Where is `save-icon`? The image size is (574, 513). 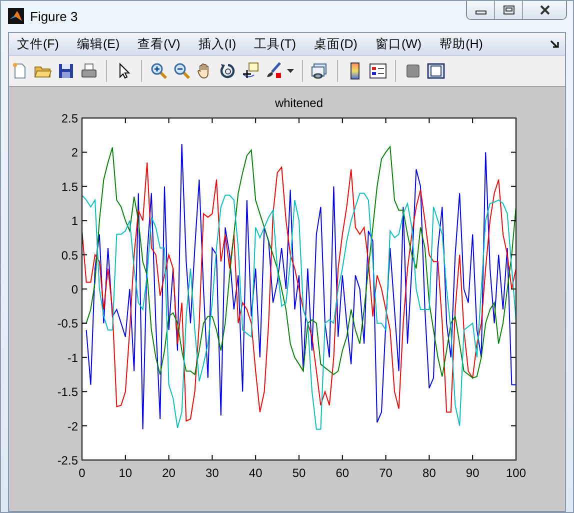 save-icon is located at coordinates (66, 71).